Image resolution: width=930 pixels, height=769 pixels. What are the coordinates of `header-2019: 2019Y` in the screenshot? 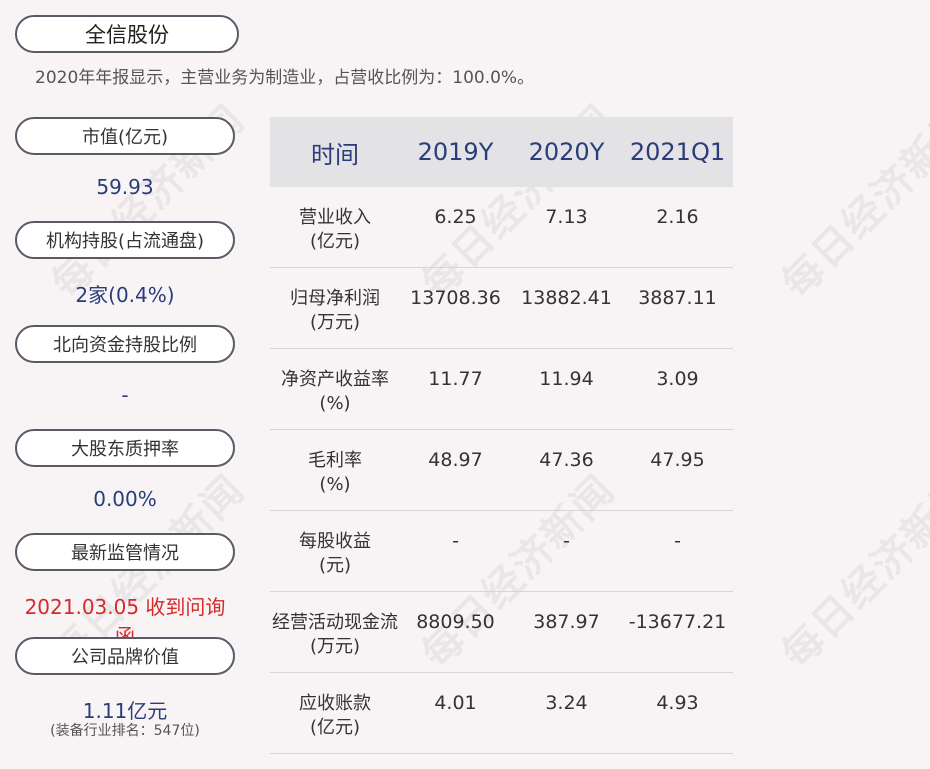 It's located at (455, 152).